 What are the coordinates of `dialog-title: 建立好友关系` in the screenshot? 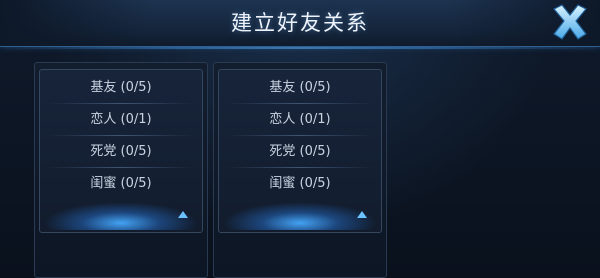 It's located at (300, 23).